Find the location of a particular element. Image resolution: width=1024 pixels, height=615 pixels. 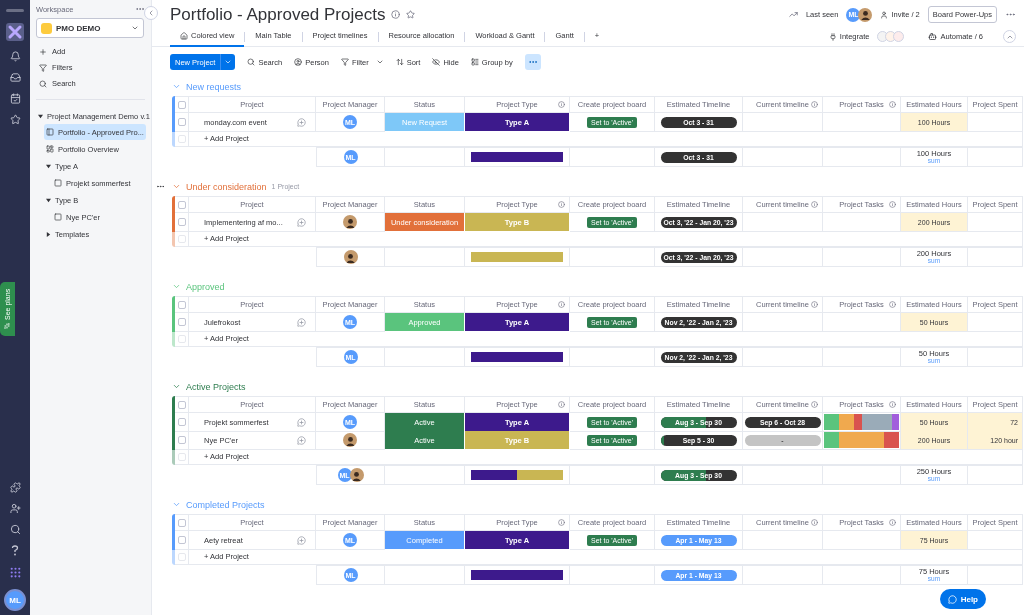

group-title: Active Projects is located at coordinates (216, 386).